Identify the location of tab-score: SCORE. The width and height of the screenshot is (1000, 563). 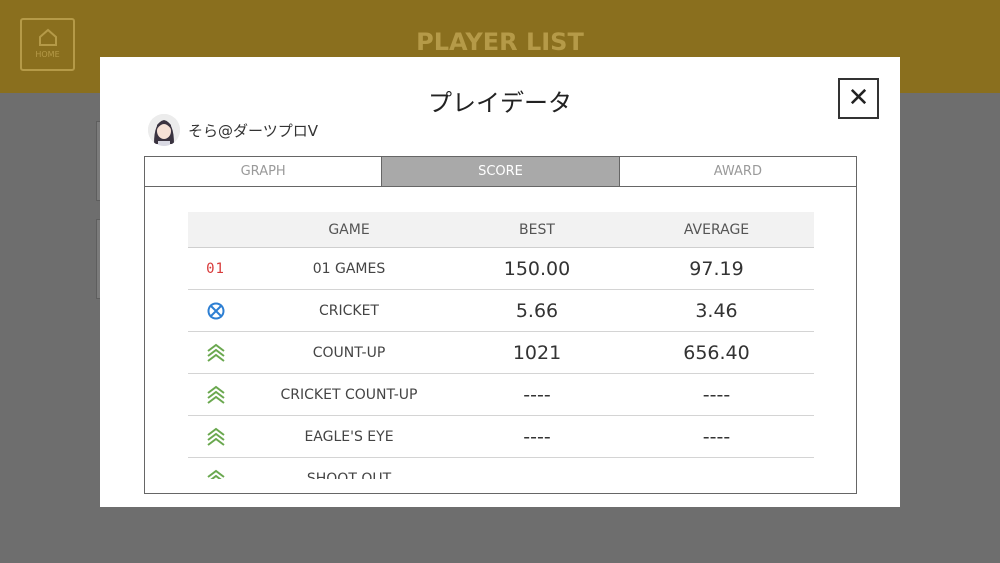
(500, 171).